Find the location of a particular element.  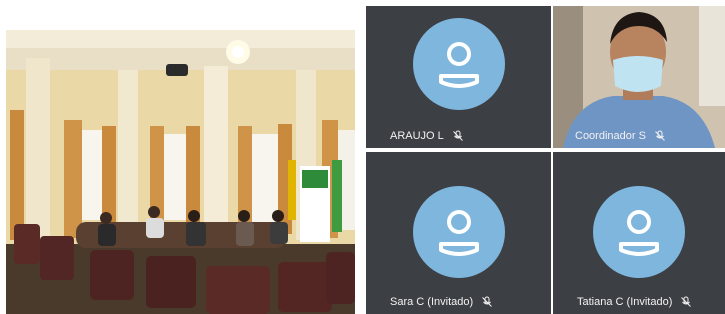

participant-label: ARAUJO L is located at coordinates (427, 136).